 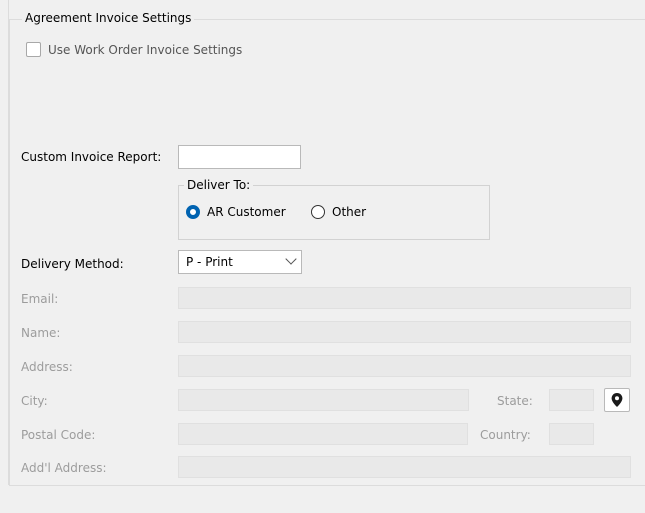 What do you see at coordinates (33, 49) in the screenshot?
I see `use-work-order-checkbox` at bounding box center [33, 49].